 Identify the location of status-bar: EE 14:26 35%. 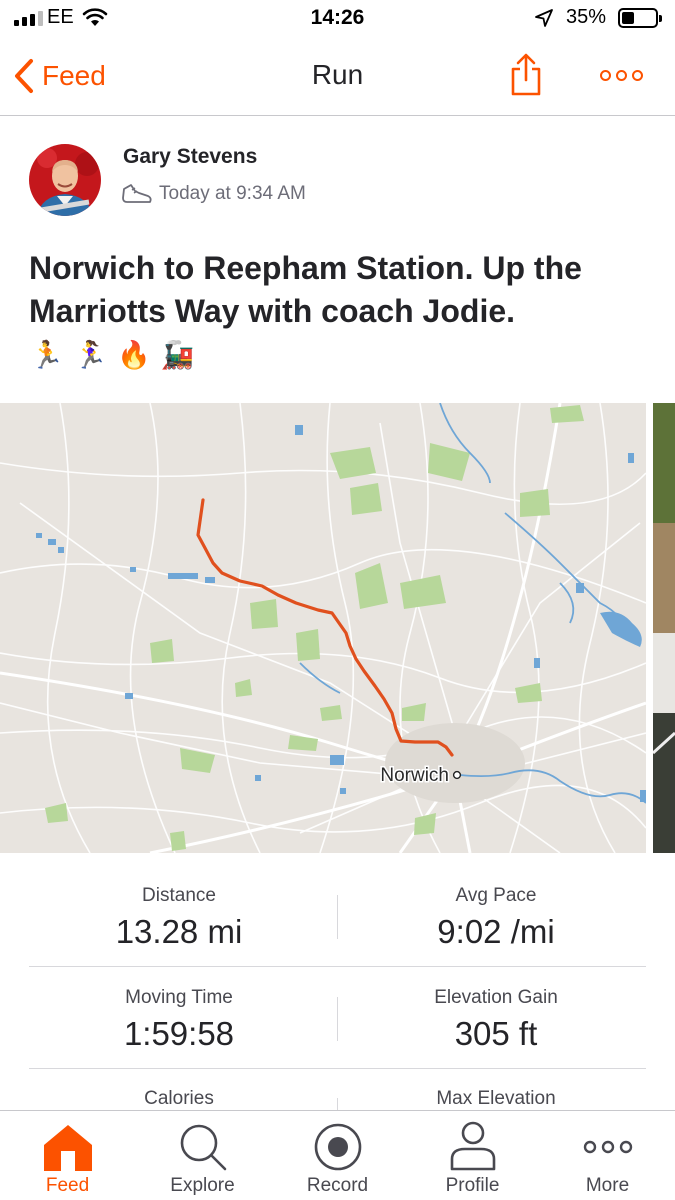
(337, 20).